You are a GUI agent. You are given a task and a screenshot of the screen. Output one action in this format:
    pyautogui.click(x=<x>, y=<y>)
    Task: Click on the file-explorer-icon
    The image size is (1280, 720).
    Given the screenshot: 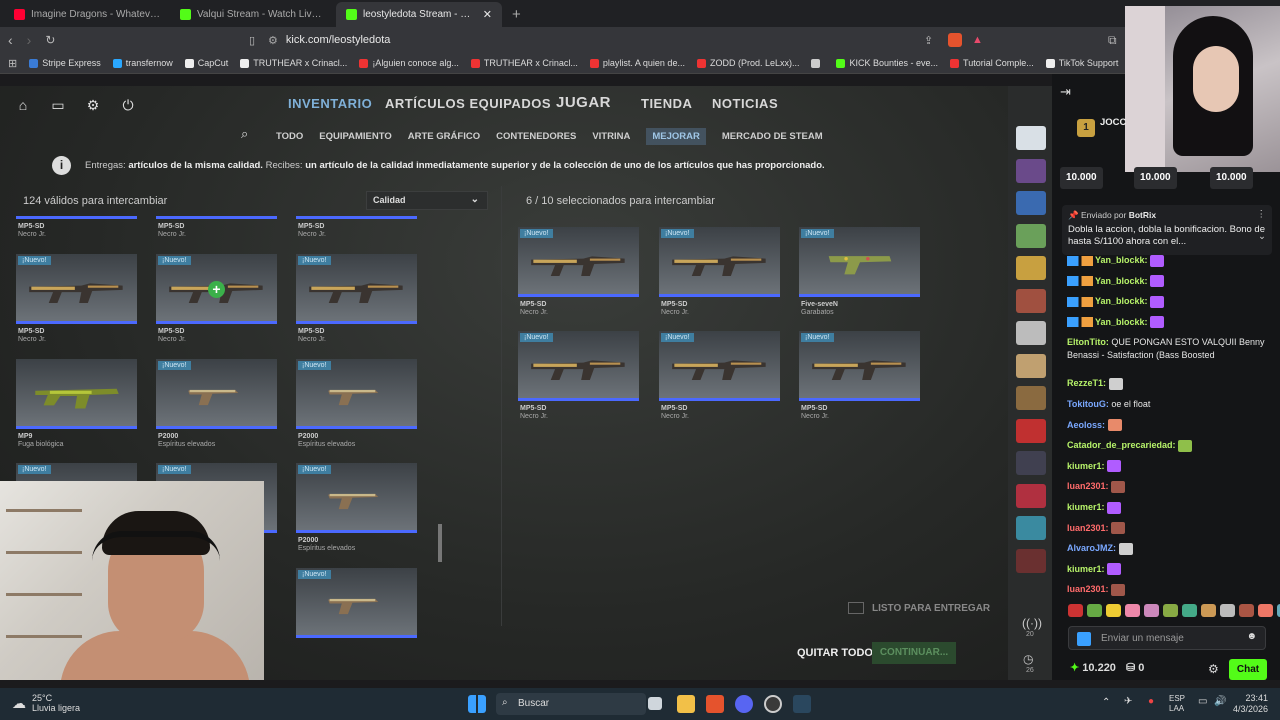 What is the action you would take?
    pyautogui.click(x=686, y=704)
    